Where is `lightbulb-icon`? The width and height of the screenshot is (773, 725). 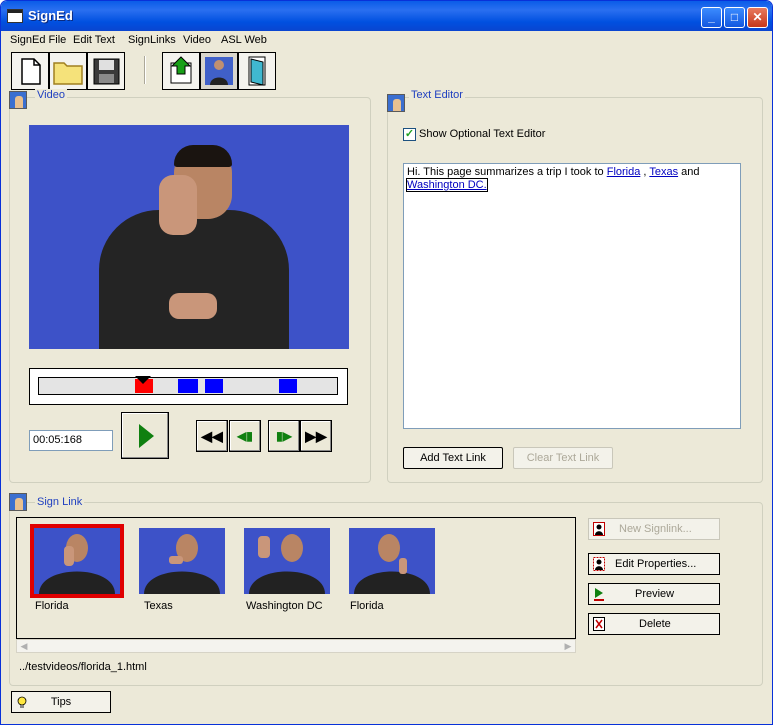 lightbulb-icon is located at coordinates (22, 702).